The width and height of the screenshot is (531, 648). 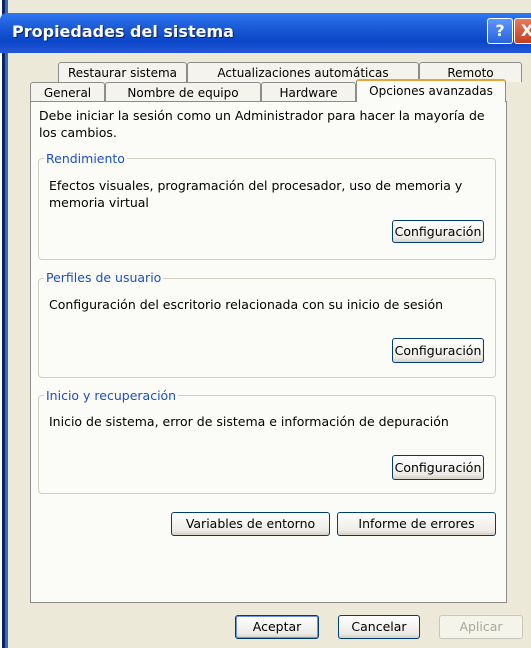 What do you see at coordinates (4, 324) in the screenshot?
I see `window-left-border` at bounding box center [4, 324].